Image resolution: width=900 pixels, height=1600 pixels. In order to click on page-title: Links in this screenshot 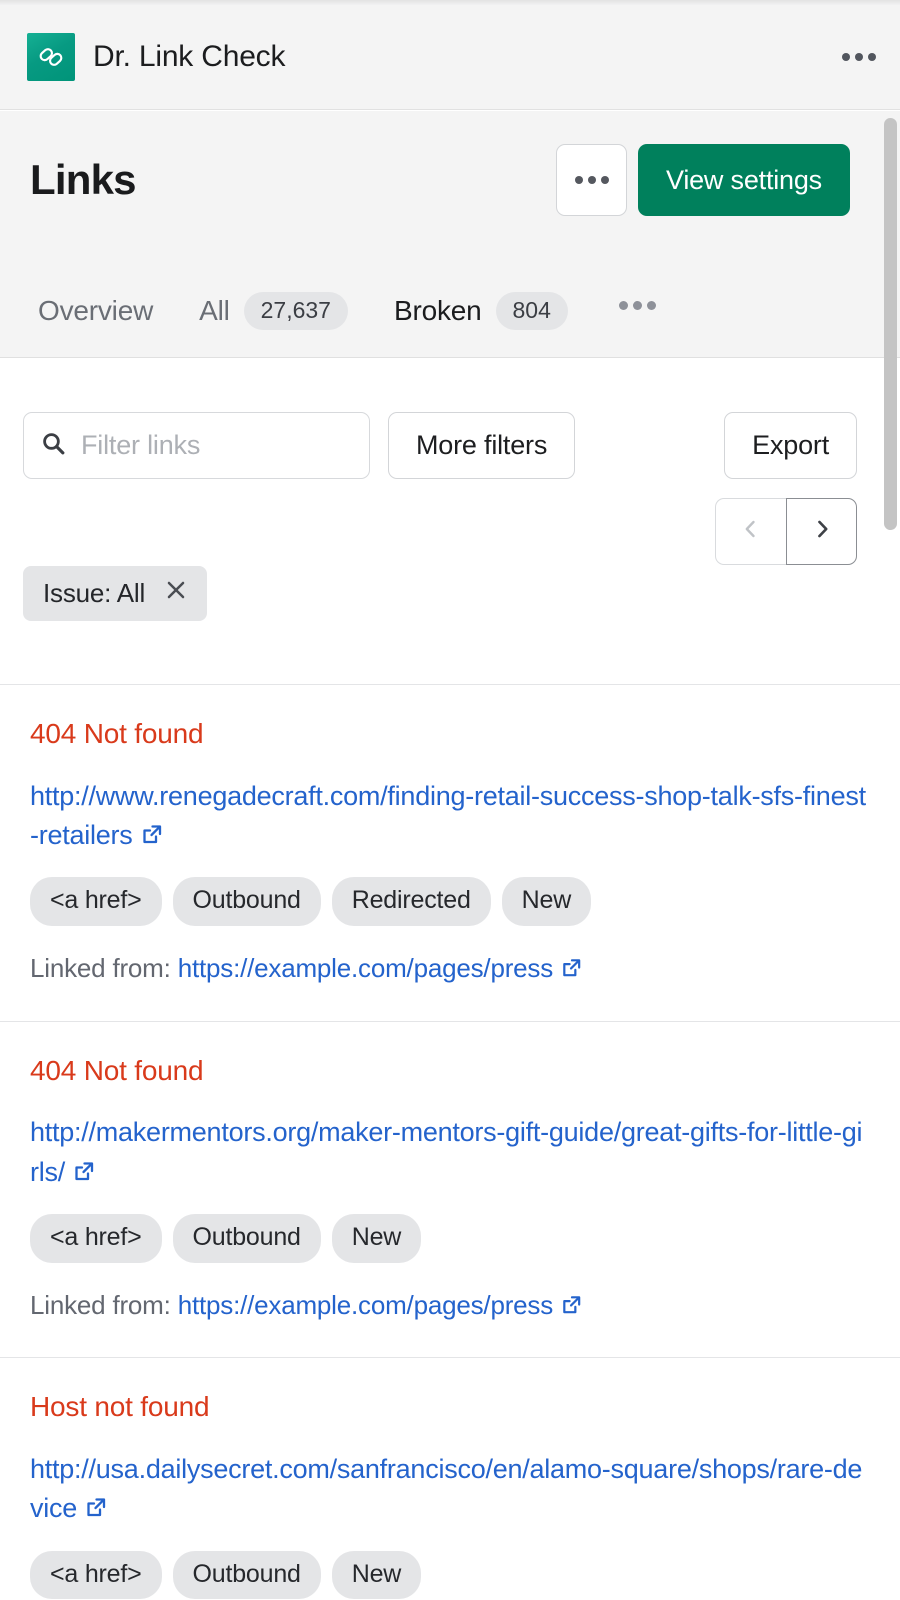, I will do `click(83, 179)`.